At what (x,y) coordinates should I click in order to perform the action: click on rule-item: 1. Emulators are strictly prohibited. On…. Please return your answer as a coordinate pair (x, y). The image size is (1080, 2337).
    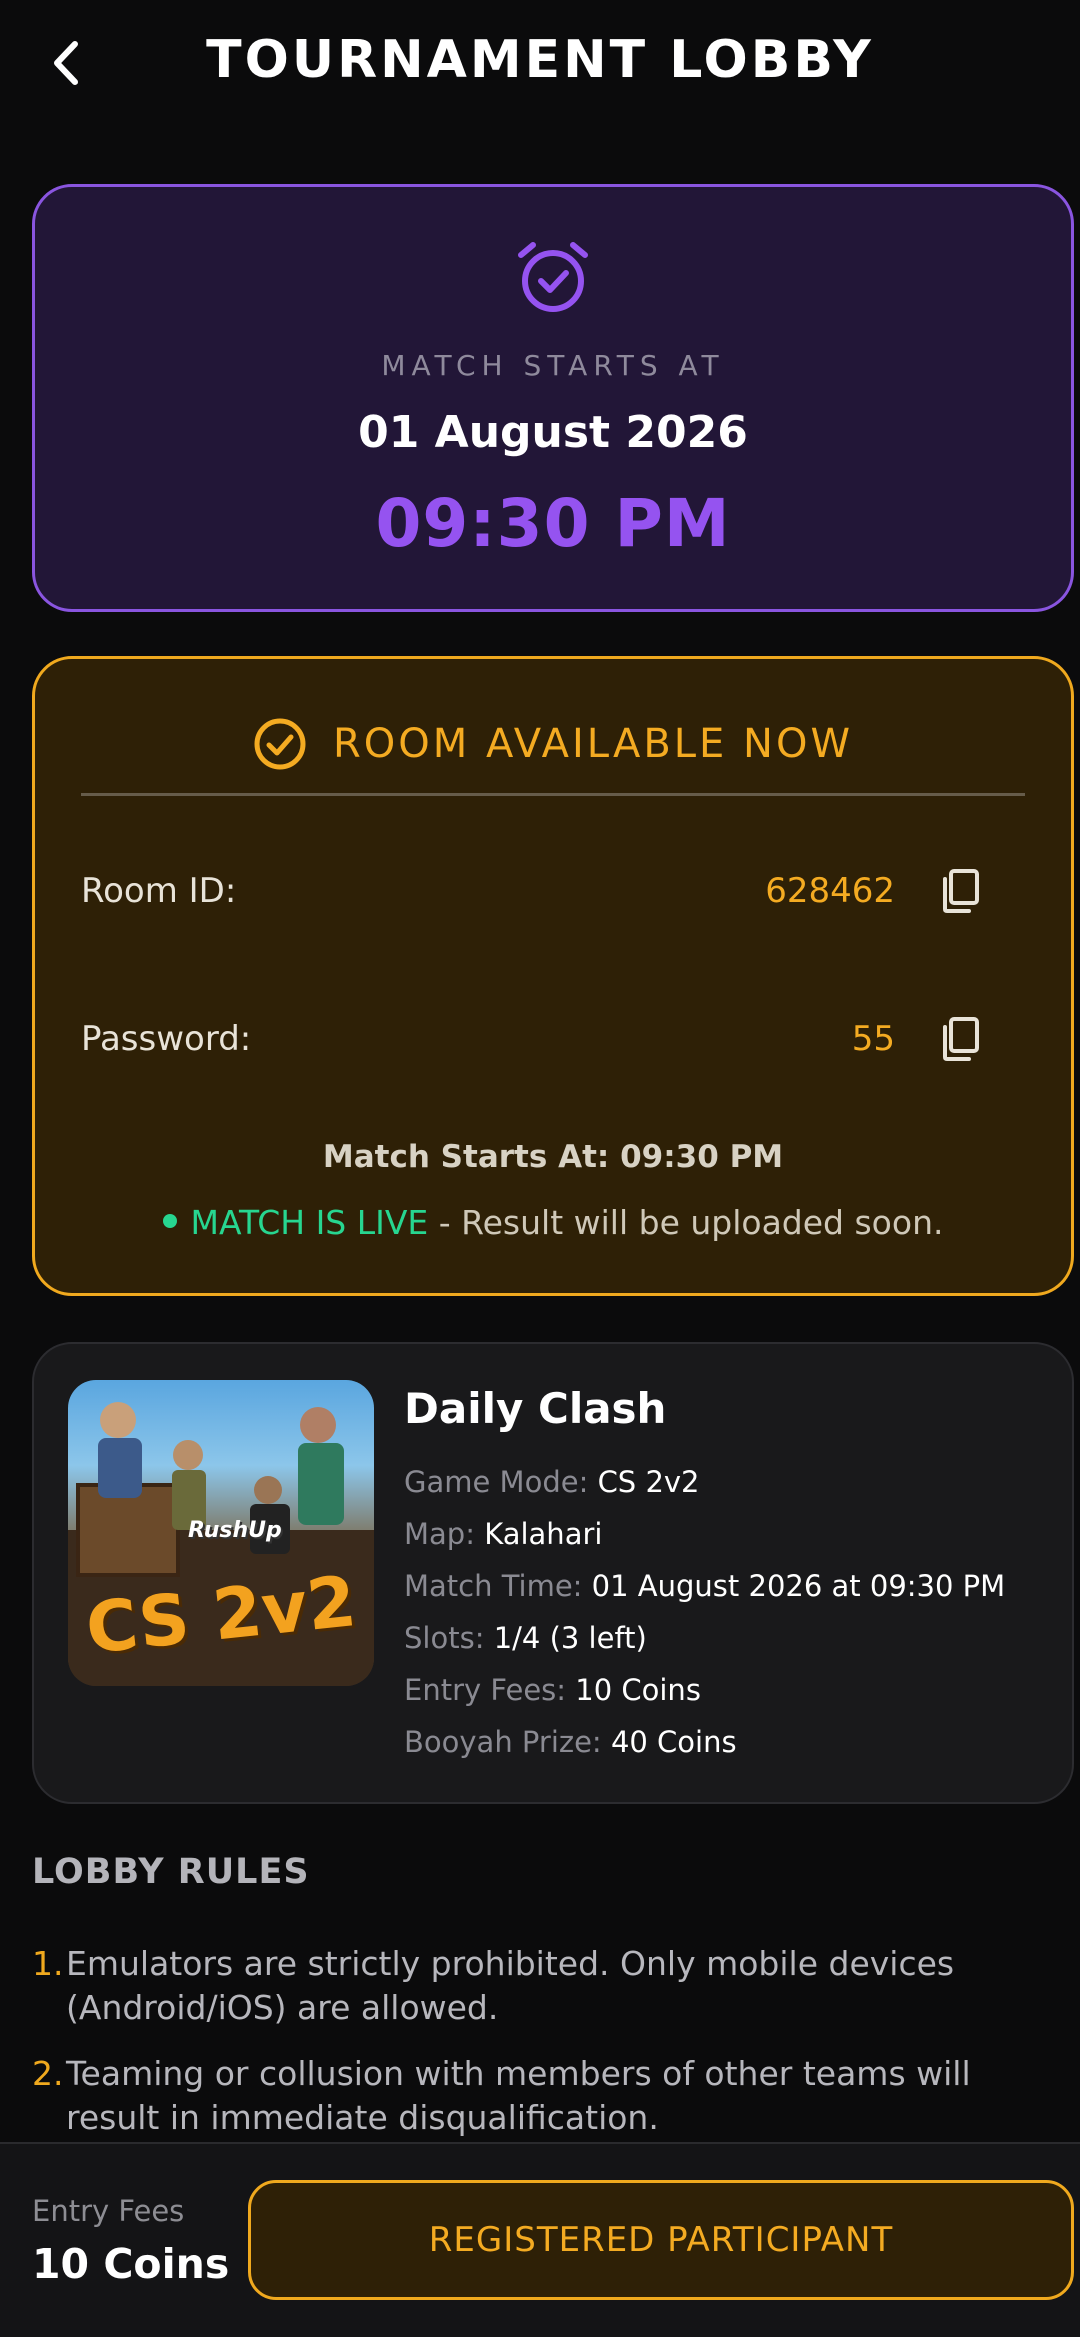
    Looking at the image, I should click on (546, 1986).